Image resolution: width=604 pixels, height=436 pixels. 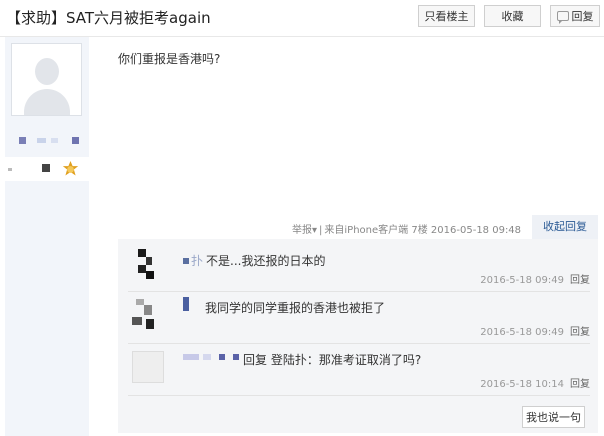 What do you see at coordinates (419, 230) in the screenshot?
I see `post-floor: 7楼` at bounding box center [419, 230].